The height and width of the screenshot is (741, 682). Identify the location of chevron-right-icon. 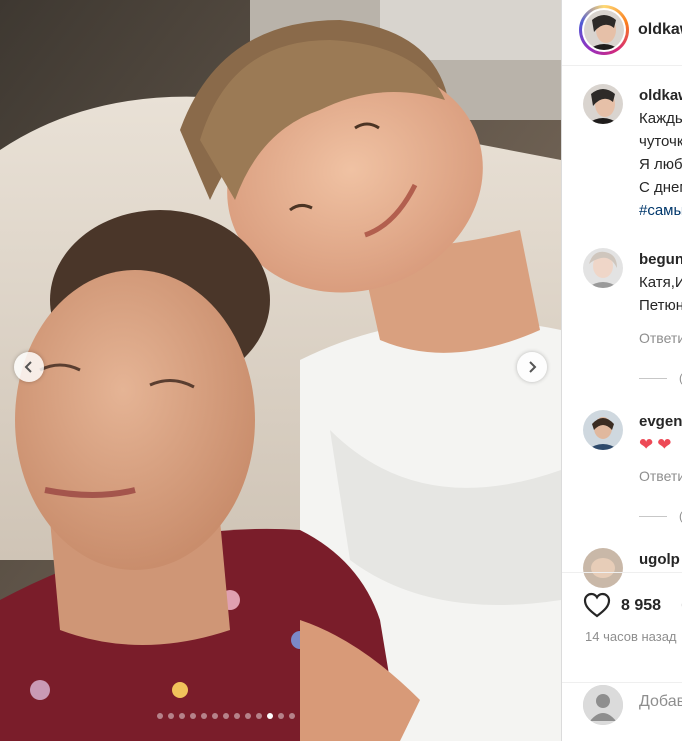
(533, 367).